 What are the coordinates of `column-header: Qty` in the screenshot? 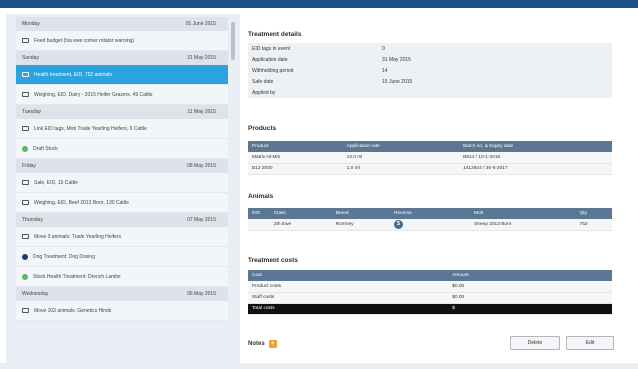 It's located at (593, 213).